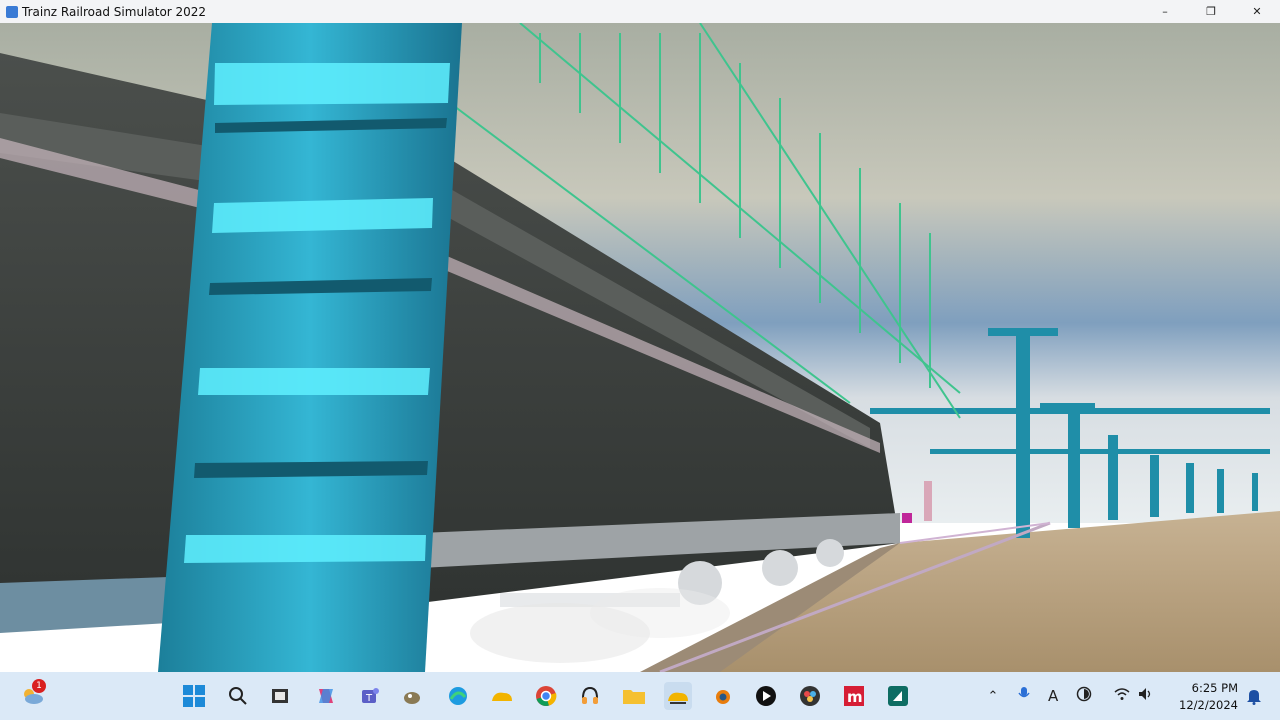 The image size is (1280, 720). I want to click on microphone-icon, so click(1024, 696).